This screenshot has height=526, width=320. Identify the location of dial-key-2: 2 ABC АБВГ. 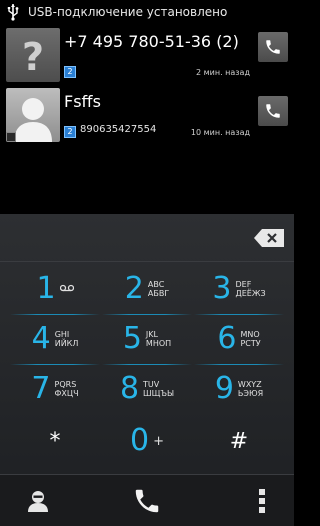
(147, 289).